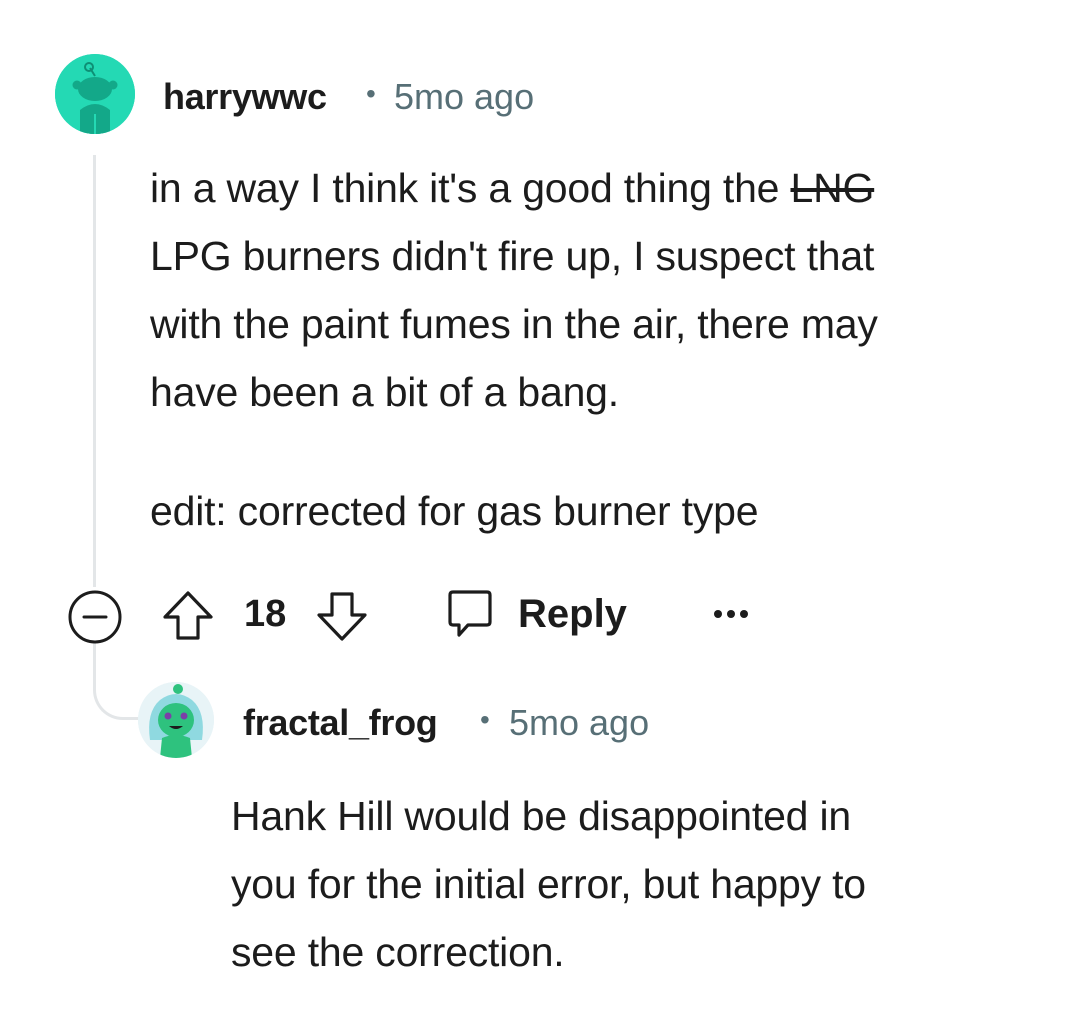 The height and width of the screenshot is (1011, 1080). Describe the element at coordinates (398, 952) in the screenshot. I see `comment-line: see the correction.` at that location.